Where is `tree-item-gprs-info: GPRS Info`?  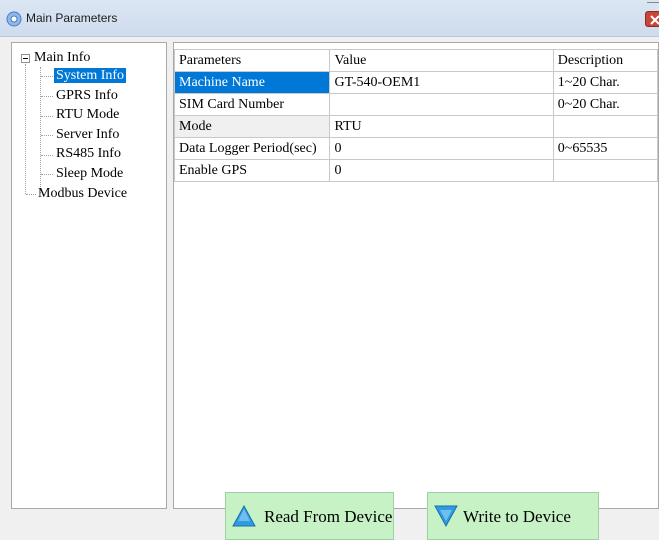
tree-item-gprs-info: GPRS Info is located at coordinates (87, 96).